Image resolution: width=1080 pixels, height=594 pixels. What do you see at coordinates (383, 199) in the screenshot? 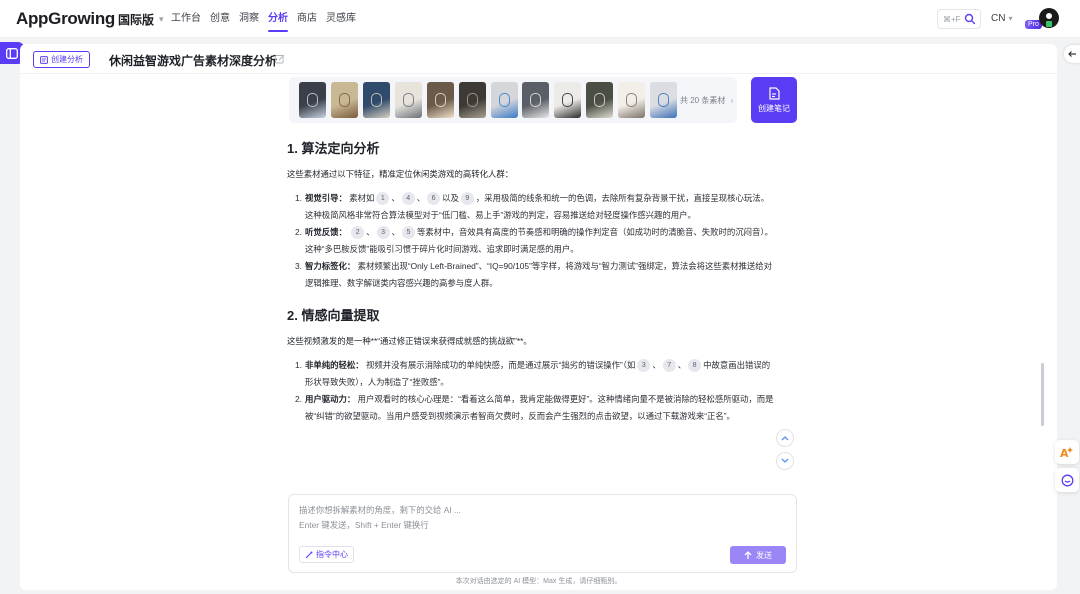
I see `material-ref-badge: 1` at bounding box center [383, 199].